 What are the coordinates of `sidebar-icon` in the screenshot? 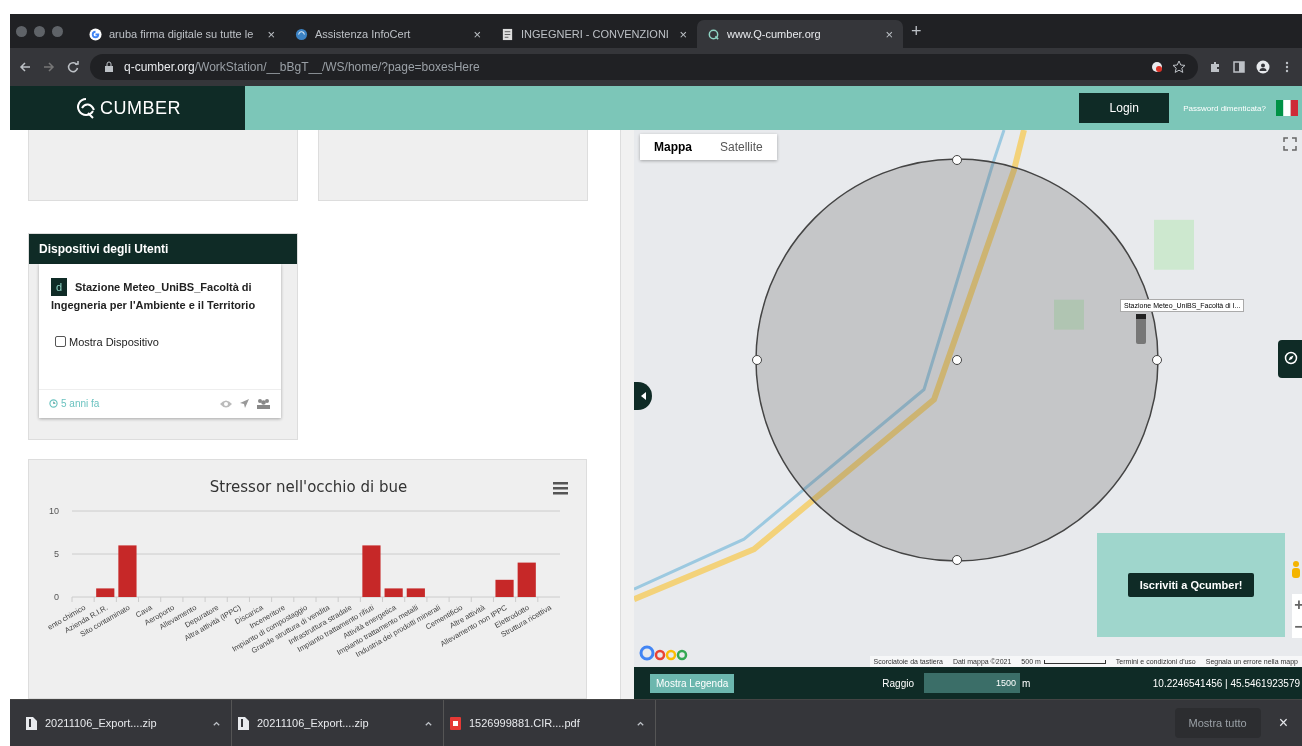 It's located at (1239, 67).